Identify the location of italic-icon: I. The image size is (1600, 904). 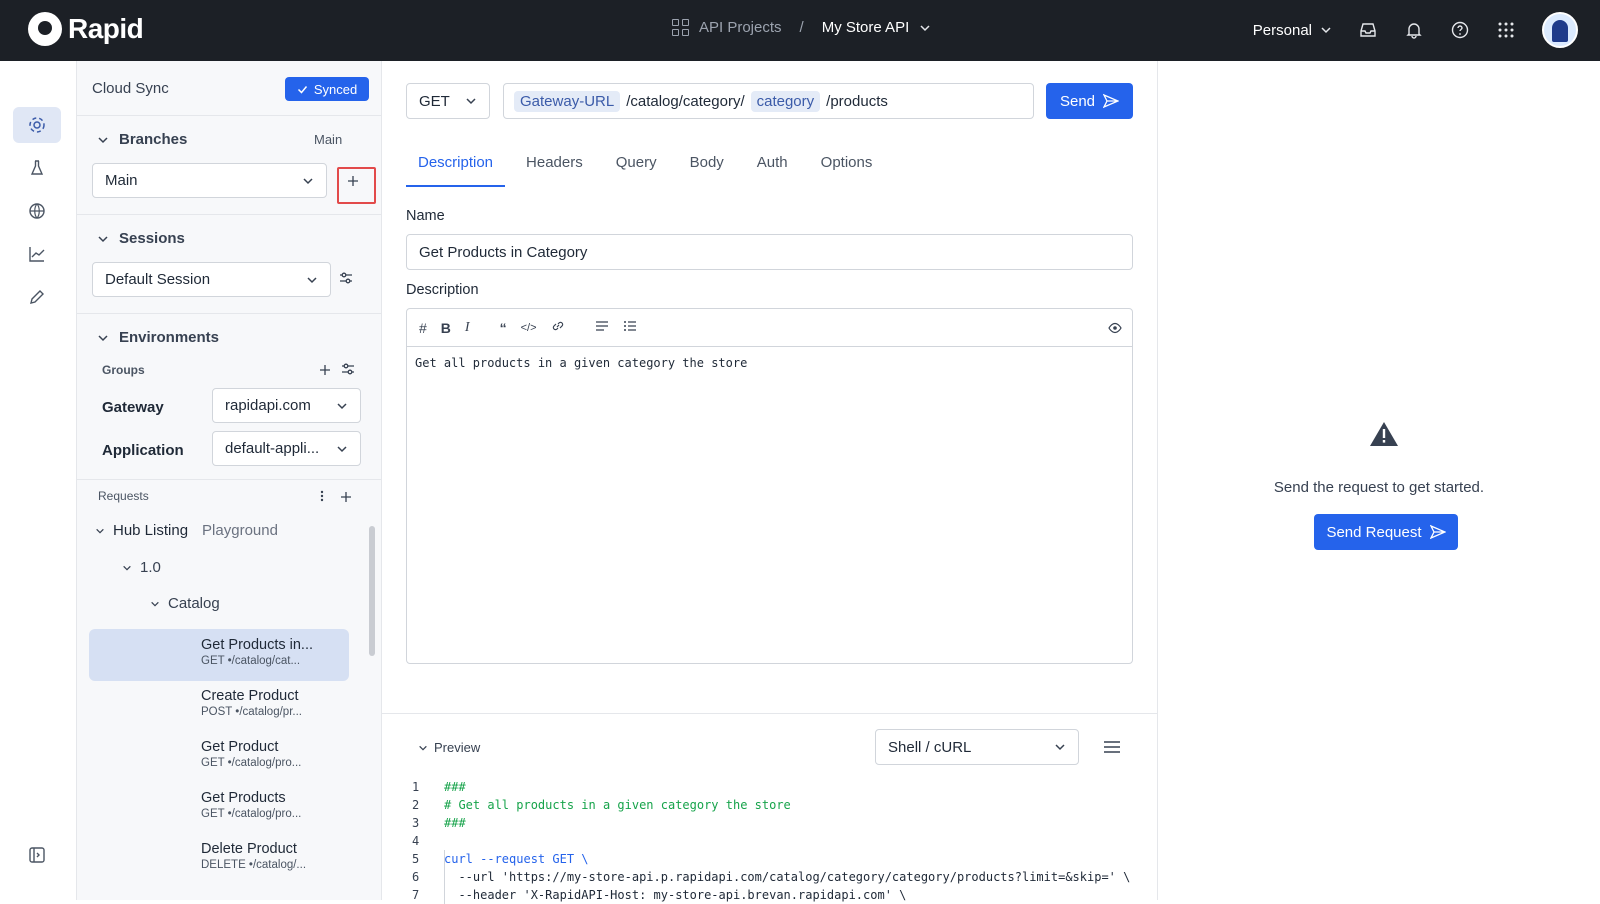
(467, 328).